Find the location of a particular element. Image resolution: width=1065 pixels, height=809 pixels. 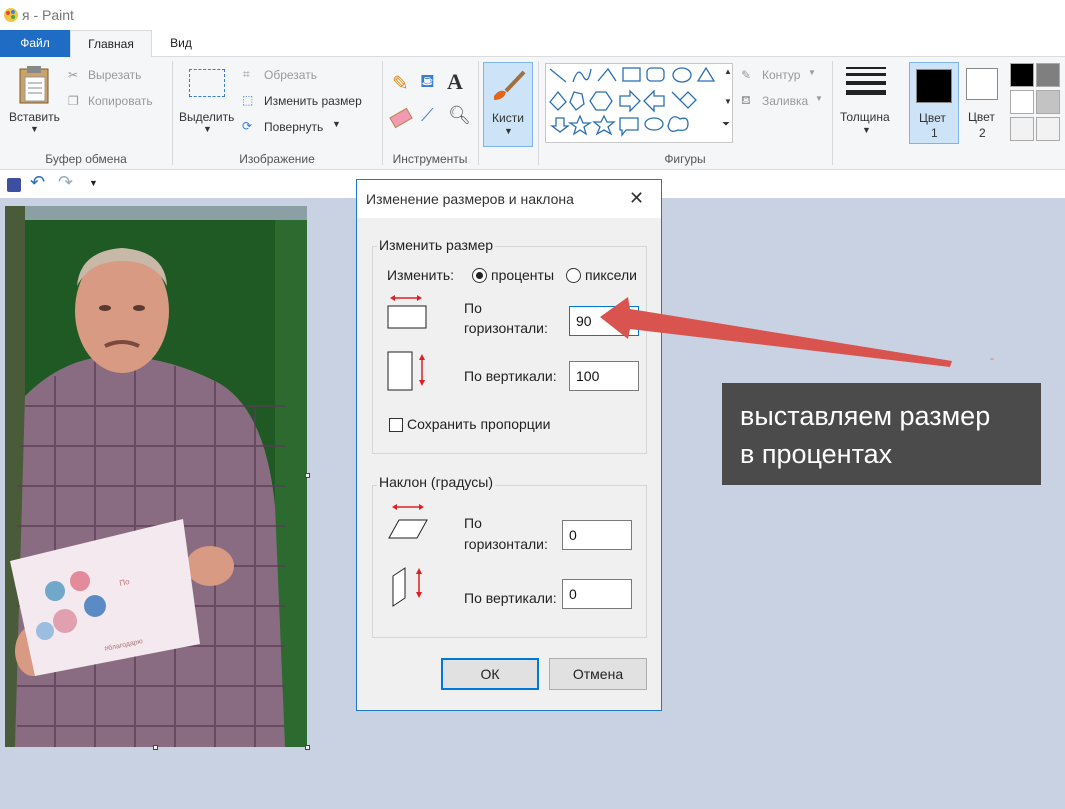

annotation-callout: выставляем размер в процентах is located at coordinates (881, 434).